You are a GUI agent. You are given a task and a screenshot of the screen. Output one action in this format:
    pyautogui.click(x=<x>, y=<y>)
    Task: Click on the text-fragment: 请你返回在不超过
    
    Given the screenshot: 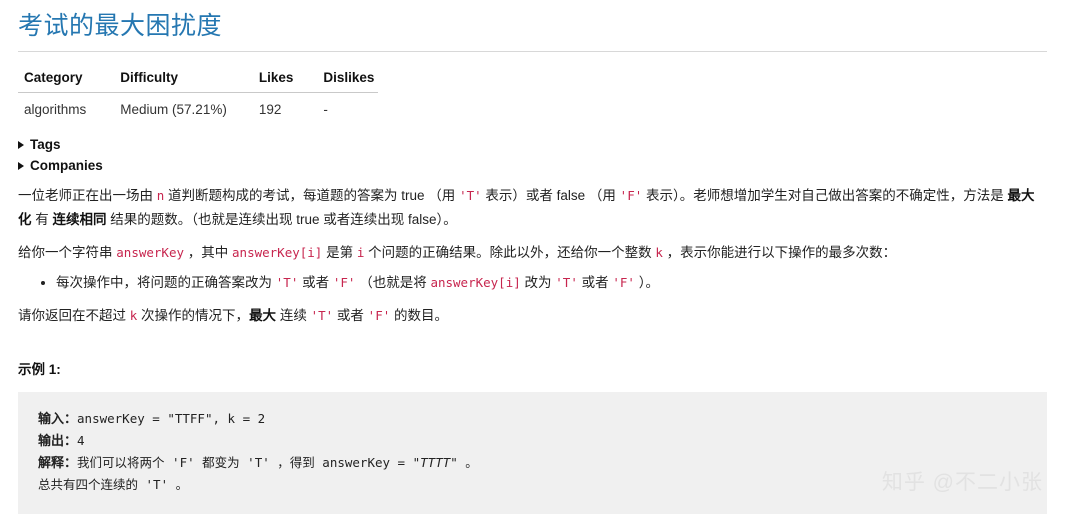 What is the action you would take?
    pyautogui.click(x=74, y=315)
    